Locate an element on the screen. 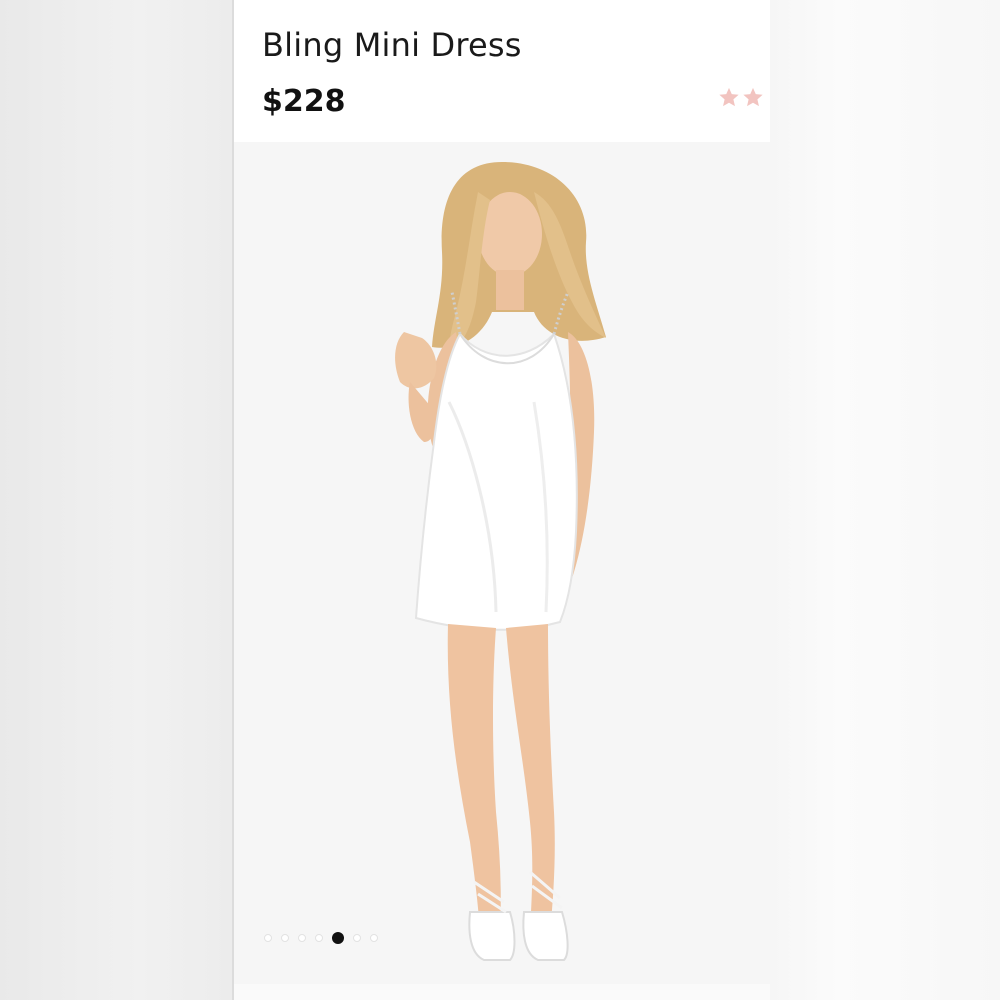 The image size is (1000, 1000). product-price: $228 is located at coordinates (304, 101).